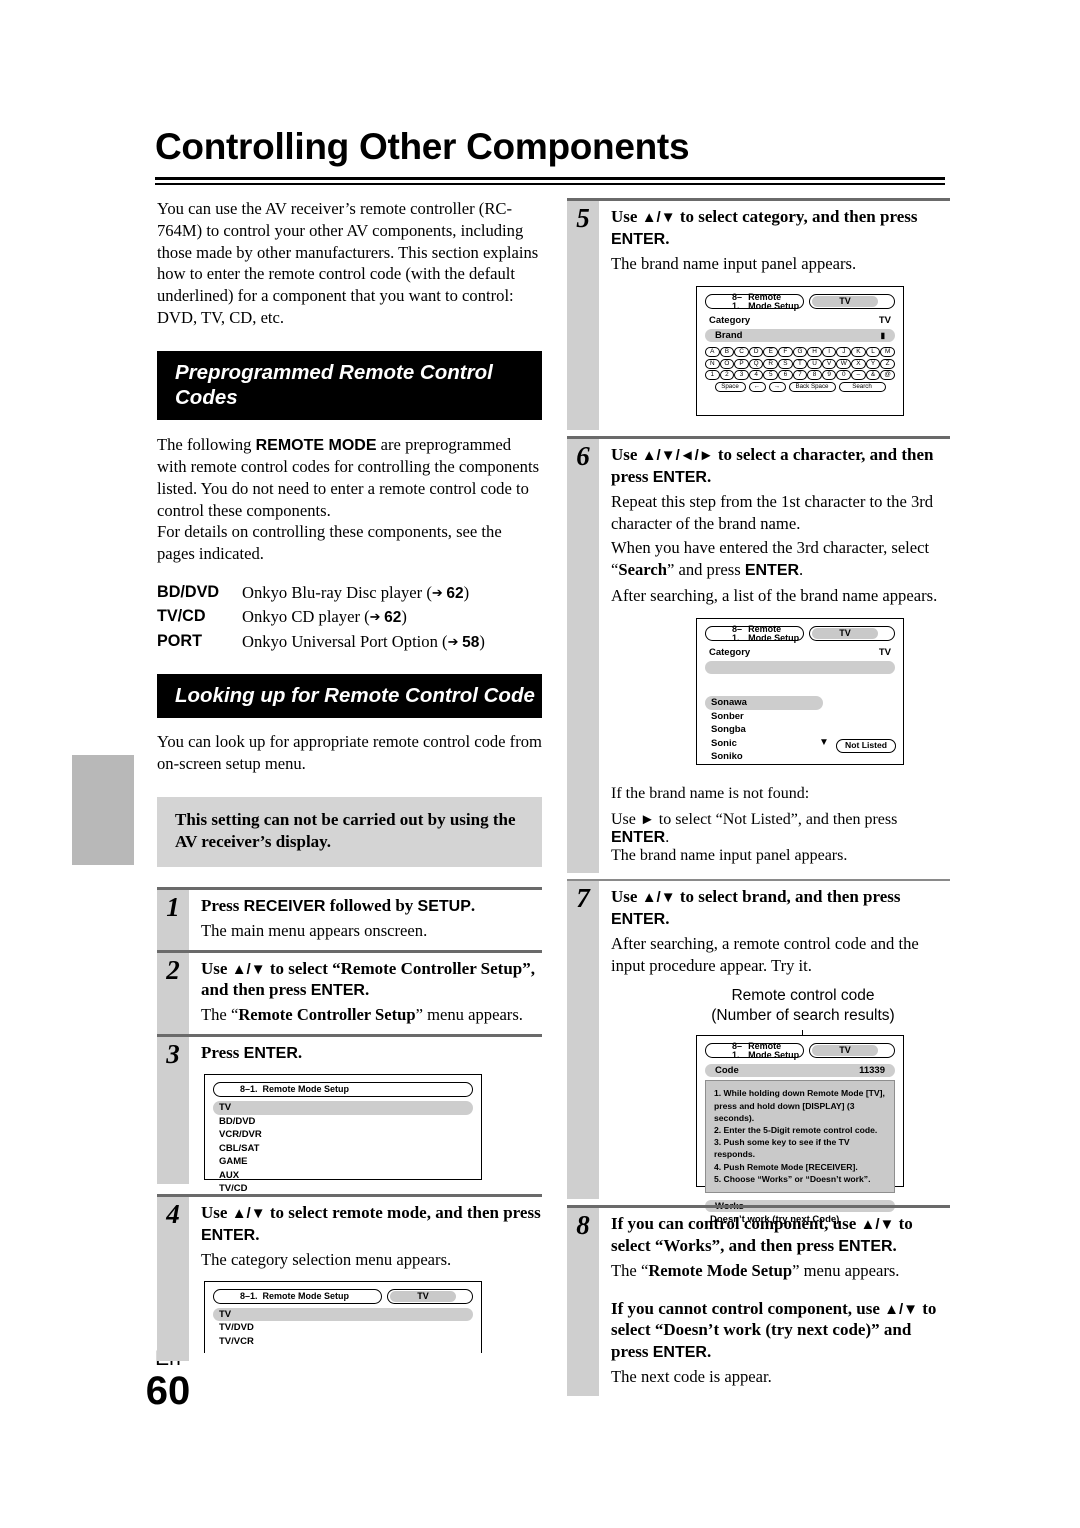 The height and width of the screenshot is (1528, 1080). What do you see at coordinates (772, 571) in the screenshot?
I see `s6-enter2: ENTER` at bounding box center [772, 571].